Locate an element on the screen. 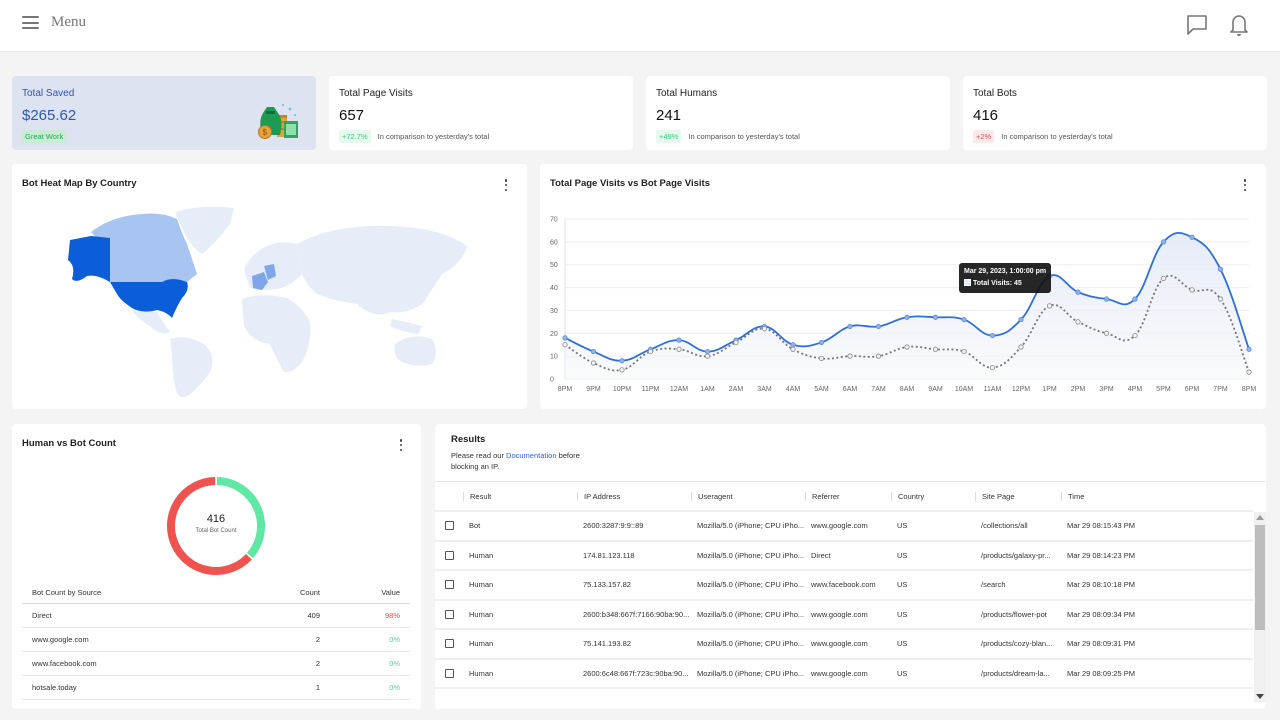 The width and height of the screenshot is (1280, 720). world-map is located at coordinates (267, 302).